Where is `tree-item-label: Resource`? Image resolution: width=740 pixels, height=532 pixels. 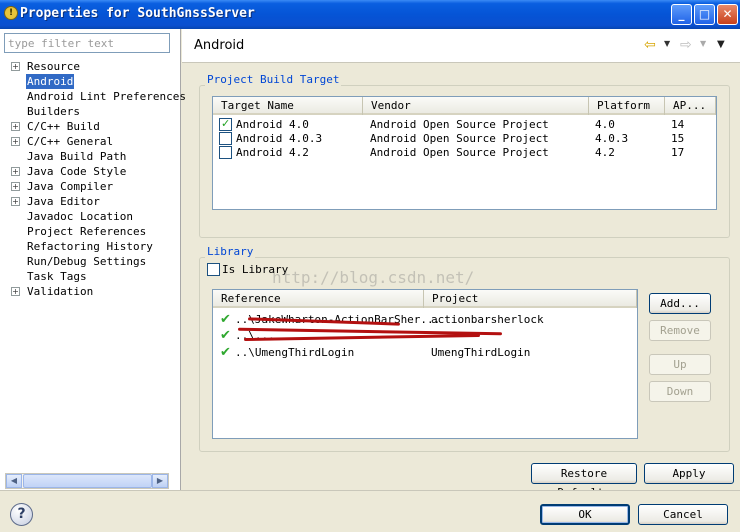 tree-item-label: Resource is located at coordinates (53, 66).